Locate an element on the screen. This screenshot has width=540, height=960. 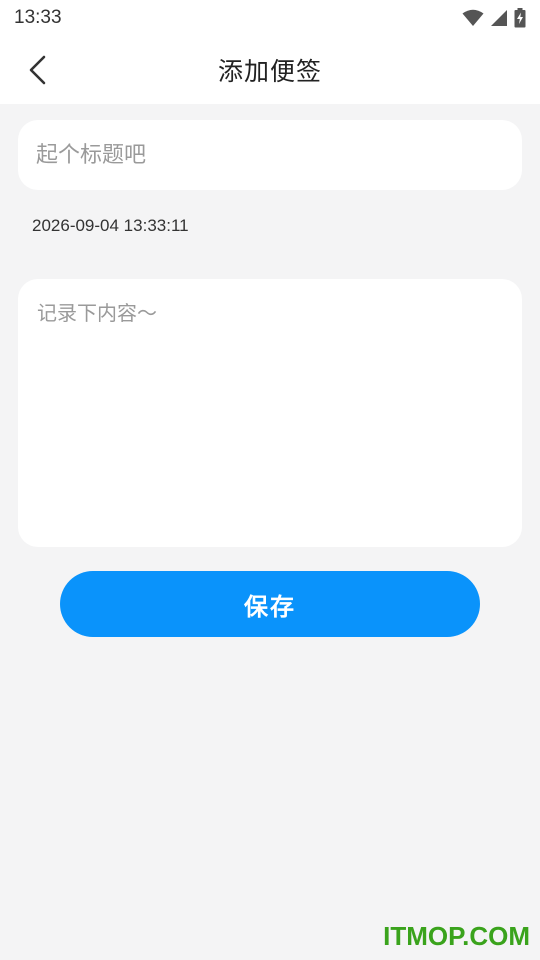
status-time: 13:33 is located at coordinates (38, 17).